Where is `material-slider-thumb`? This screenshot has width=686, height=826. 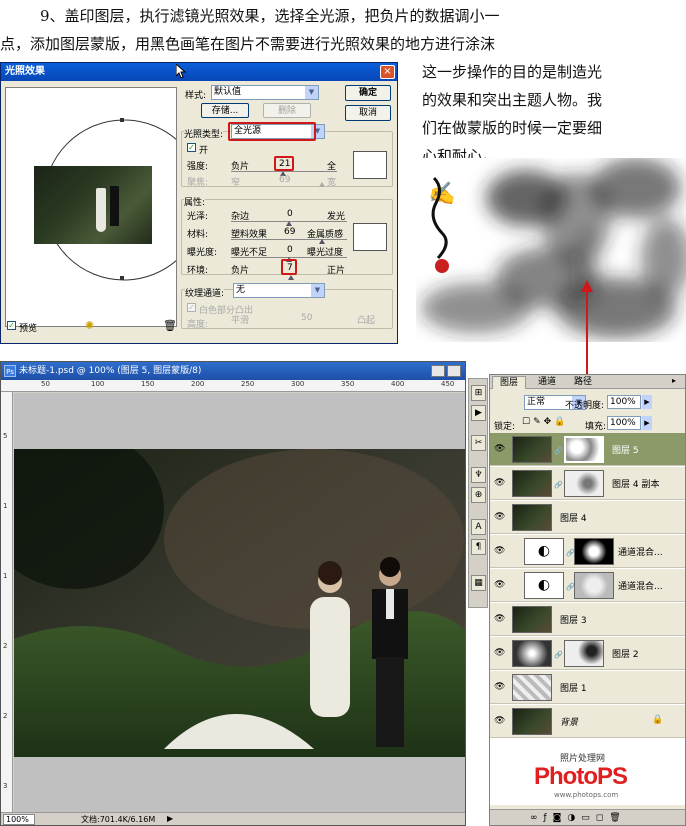
material-slider-thumb is located at coordinates (322, 241).